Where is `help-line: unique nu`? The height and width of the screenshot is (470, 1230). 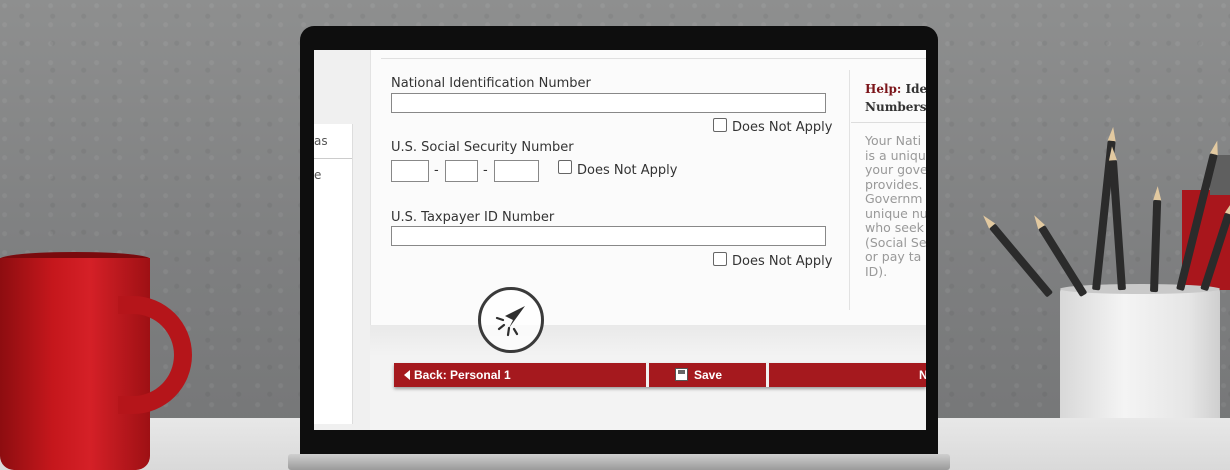
help-line: unique nu is located at coordinates (895, 213).